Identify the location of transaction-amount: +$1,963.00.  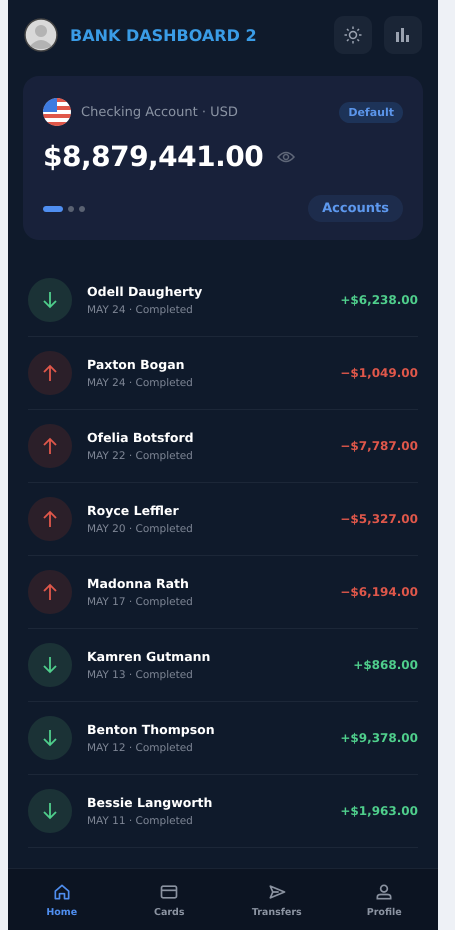
(379, 811).